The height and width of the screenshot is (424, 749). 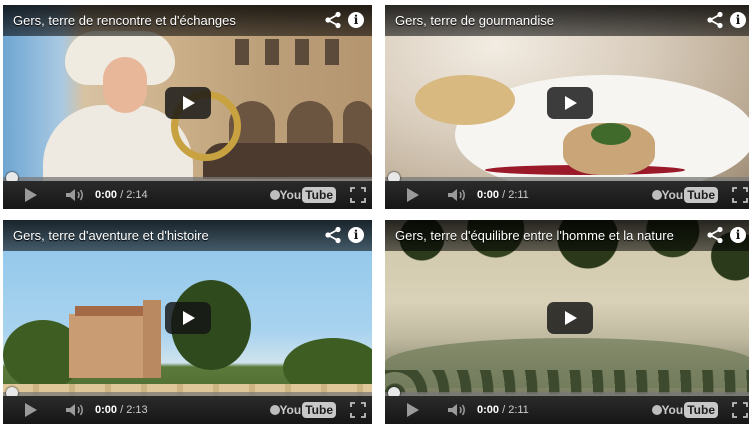 What do you see at coordinates (109, 346) in the screenshot?
I see `scene-church` at bounding box center [109, 346].